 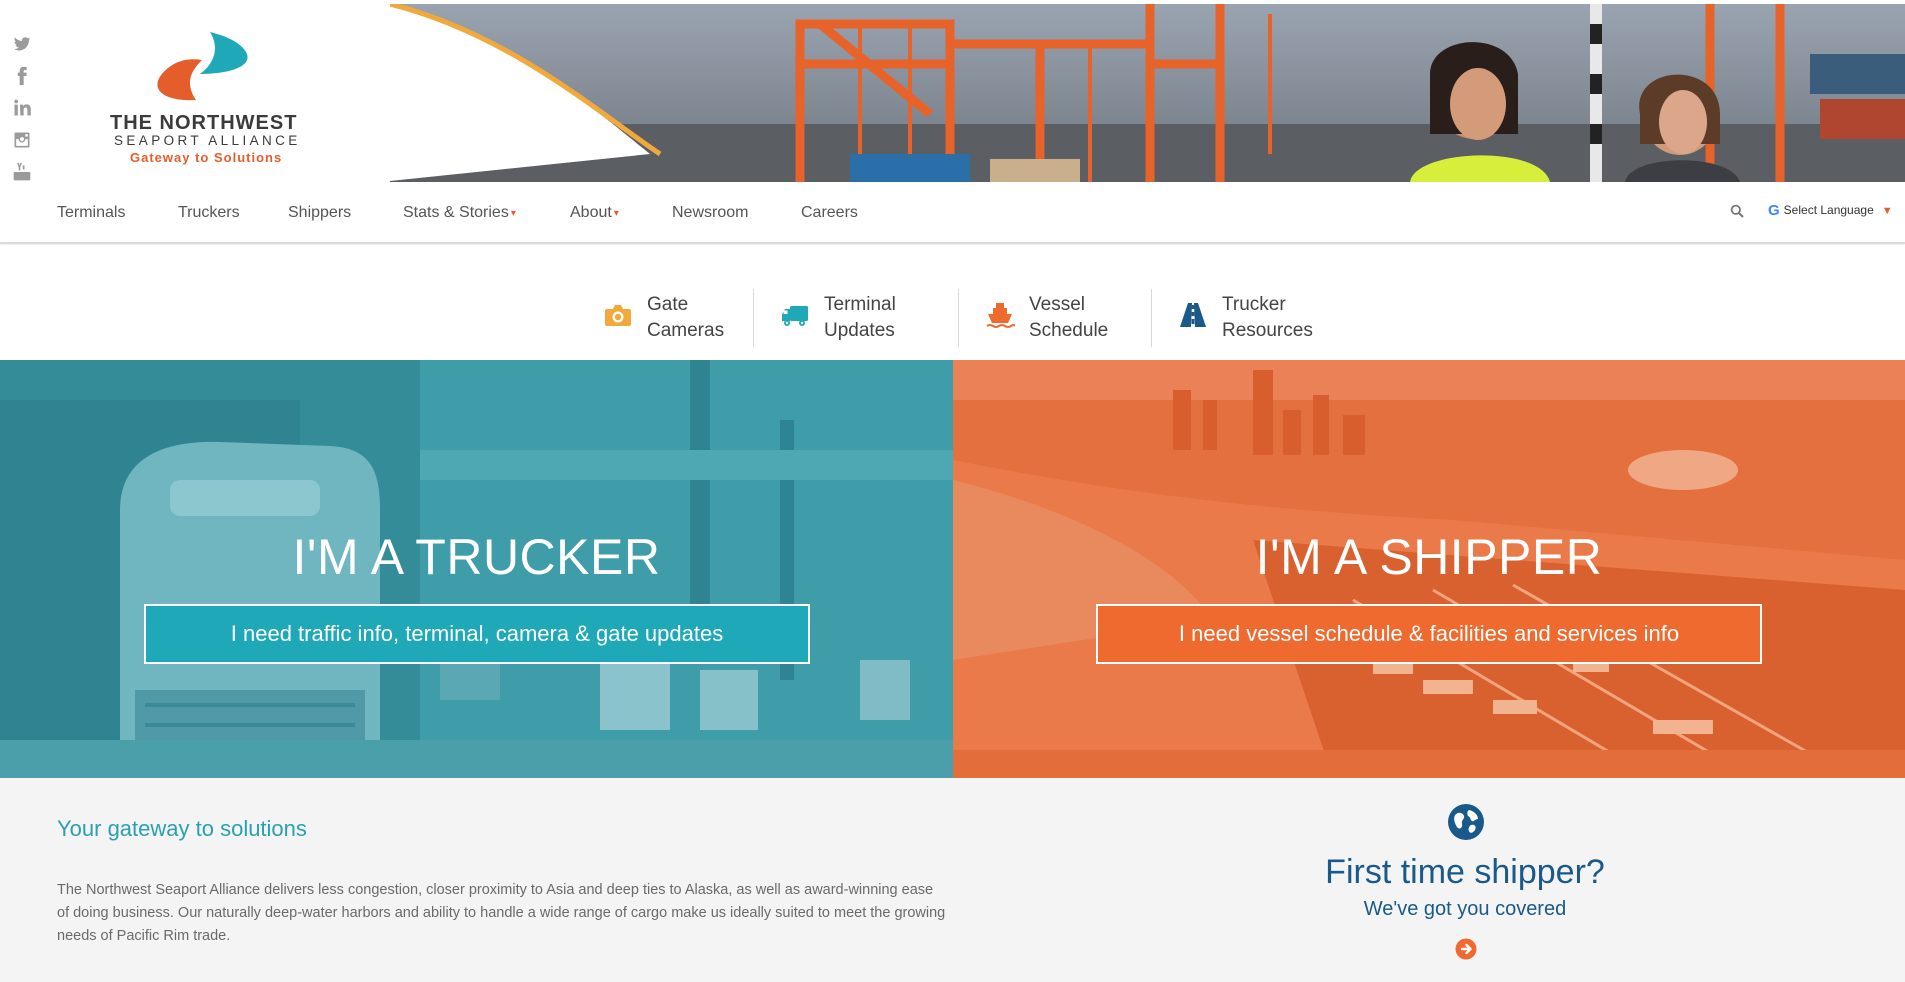 I want to click on quick-link-line2: Cameras, so click(x=686, y=330).